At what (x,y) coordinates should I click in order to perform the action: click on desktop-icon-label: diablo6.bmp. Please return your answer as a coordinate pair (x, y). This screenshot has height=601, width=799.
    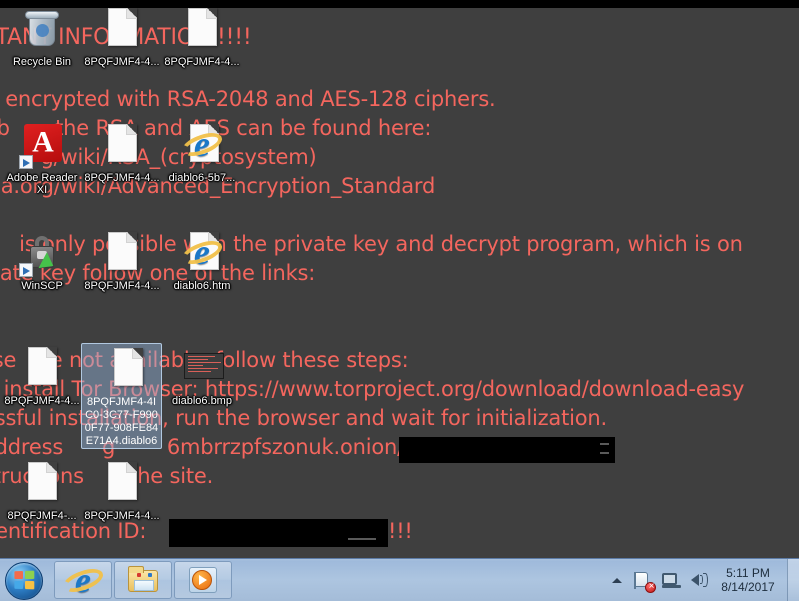
    Looking at the image, I should click on (202, 401).